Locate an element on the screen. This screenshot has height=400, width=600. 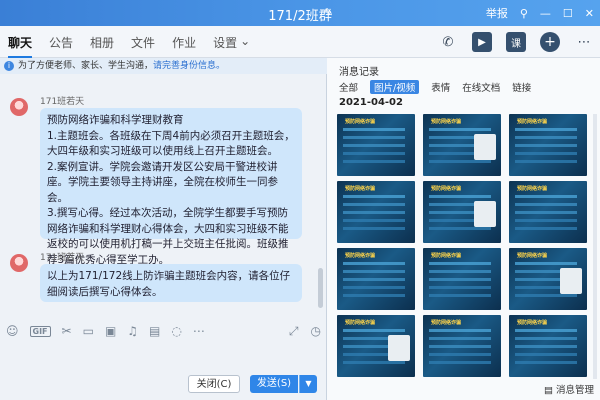
classroom-icon: 课 is located at coordinates (516, 42).